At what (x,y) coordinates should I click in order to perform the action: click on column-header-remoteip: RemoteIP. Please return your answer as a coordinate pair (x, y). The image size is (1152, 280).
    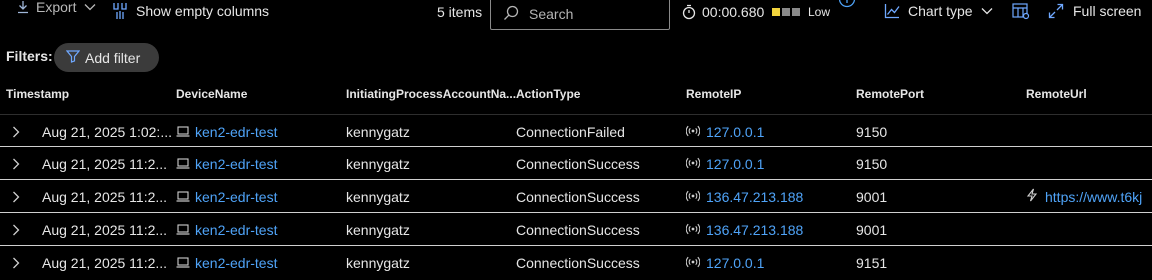
    Looking at the image, I should click on (713, 94).